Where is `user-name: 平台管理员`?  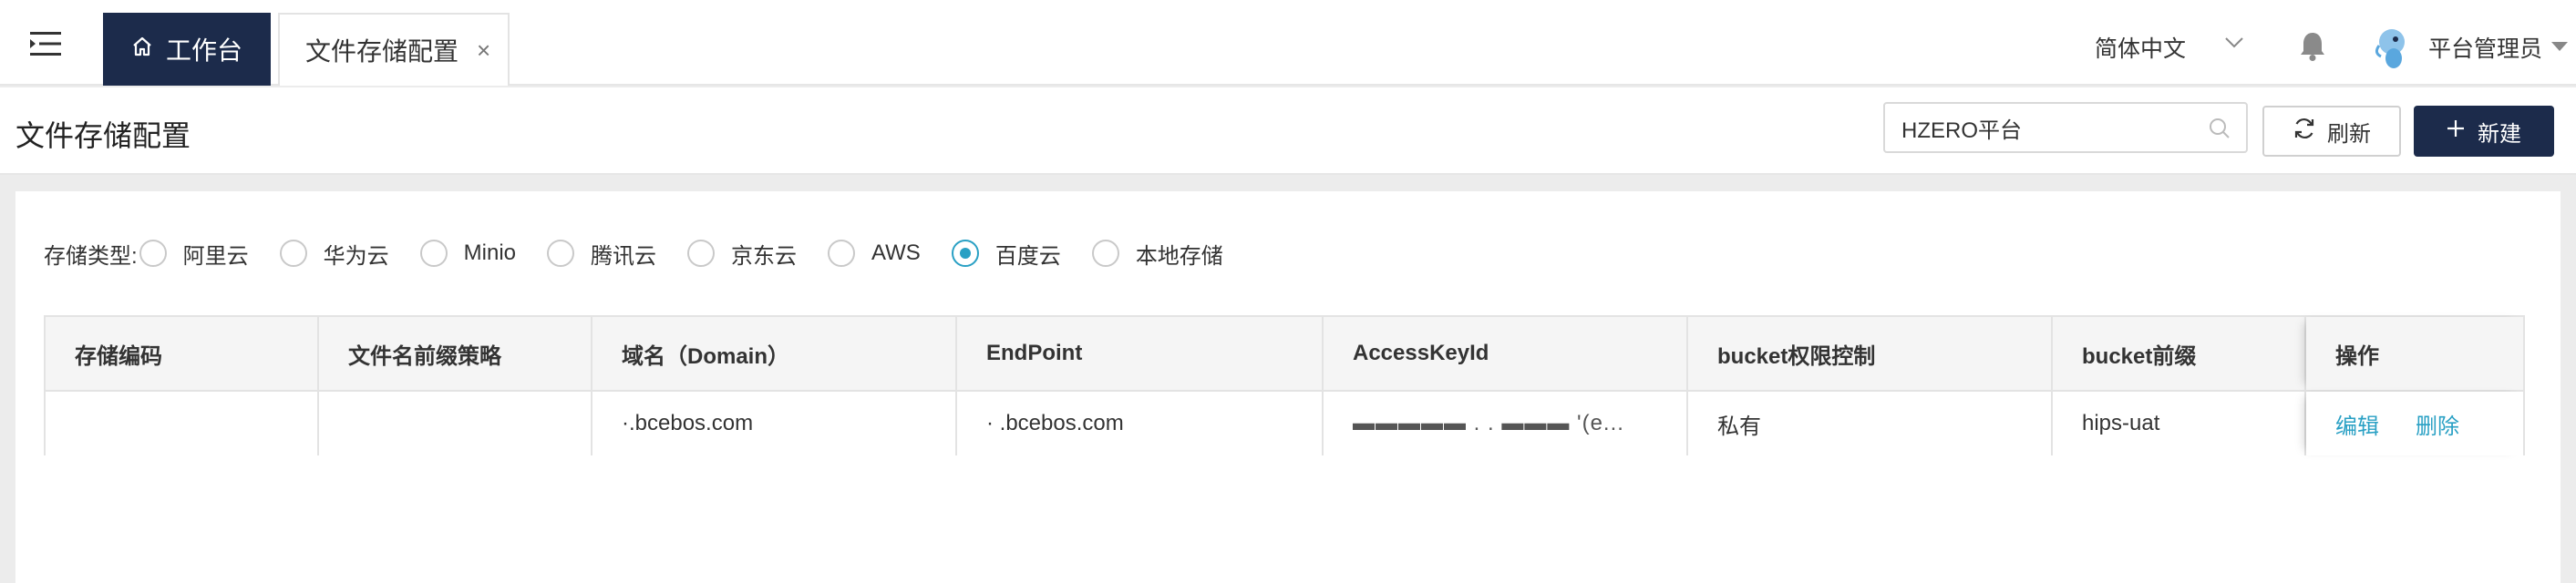 user-name: 平台管理员 is located at coordinates (2485, 47).